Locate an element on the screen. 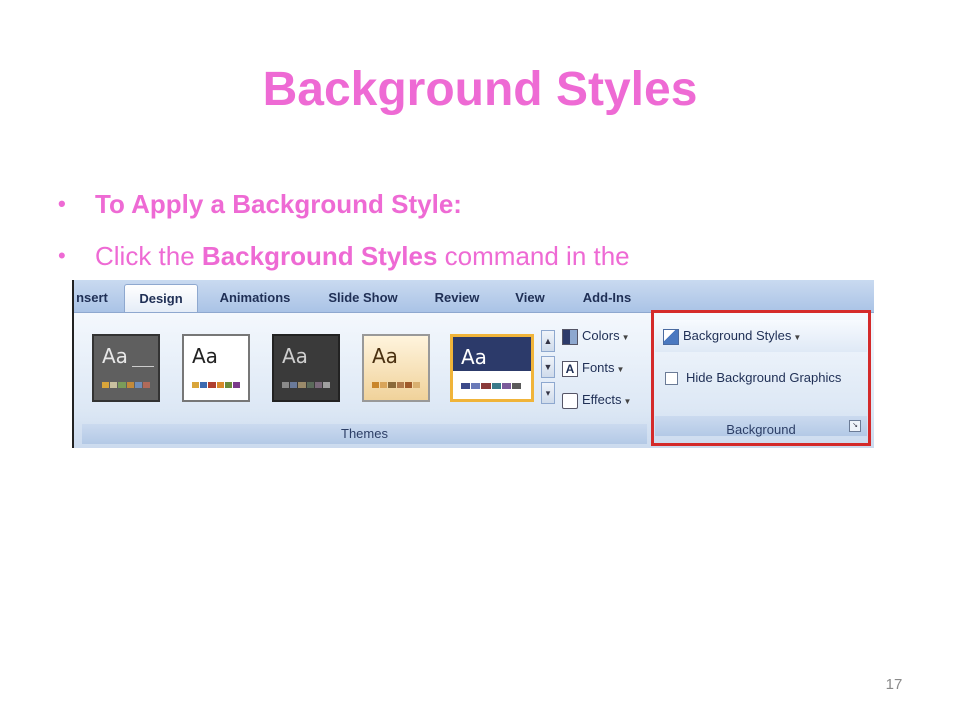  tab-add-ins: Add-Ins is located at coordinates (607, 298).